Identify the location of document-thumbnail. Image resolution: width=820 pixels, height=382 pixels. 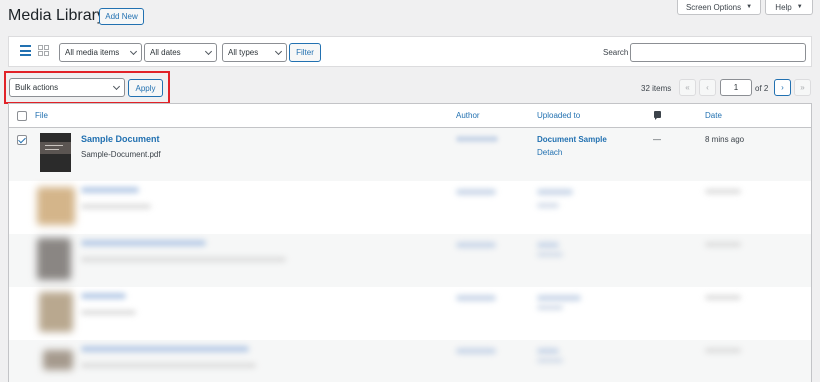
(55, 152).